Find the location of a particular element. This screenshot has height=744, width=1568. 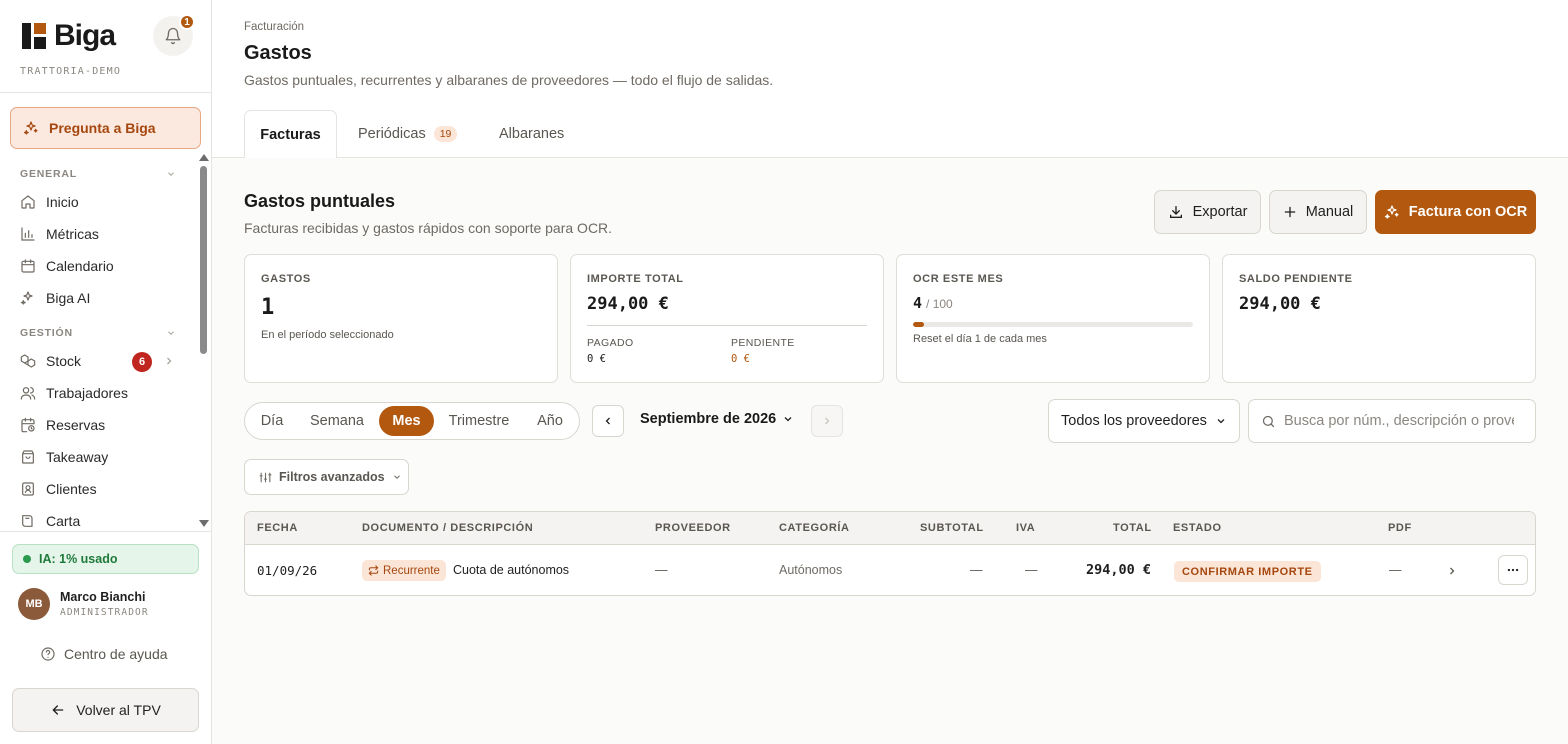

ask-biga-button: Pregunta a Biga is located at coordinates (105, 128).